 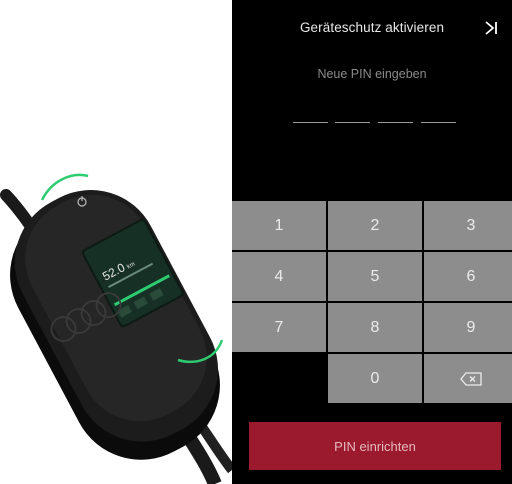 I want to click on header: Geräteschutz aktivieren, so click(x=372, y=30).